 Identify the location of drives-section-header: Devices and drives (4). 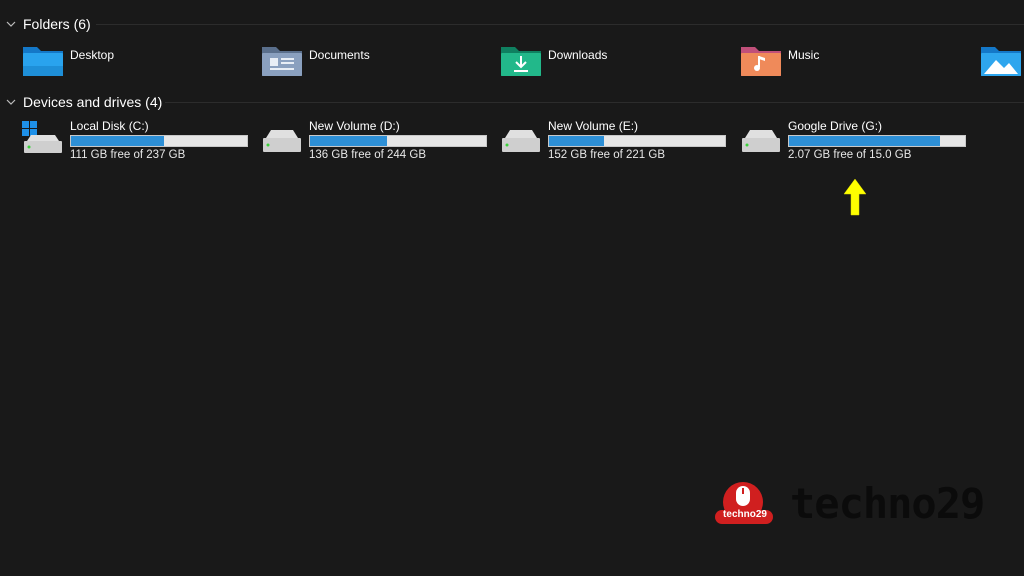
(512, 102).